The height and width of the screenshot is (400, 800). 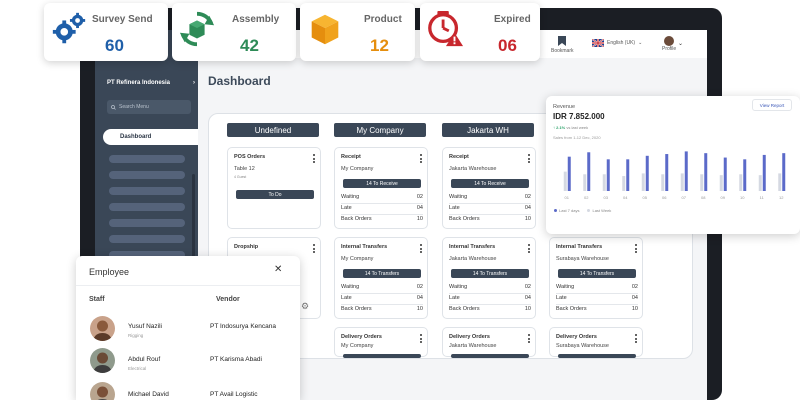 What do you see at coordinates (275, 194) in the screenshot?
I see `to-do-button: To Do` at bounding box center [275, 194].